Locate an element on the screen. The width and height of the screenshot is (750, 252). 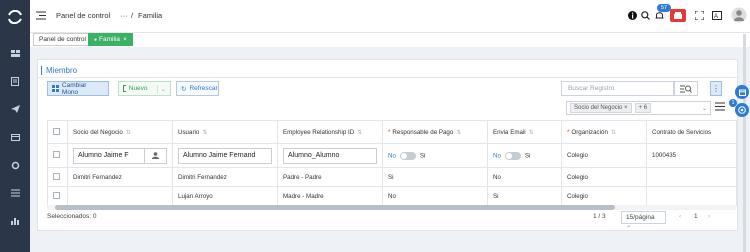
table-row: Lujan Arroyo Madre - Madre No Si Colegio is located at coordinates (392, 196).